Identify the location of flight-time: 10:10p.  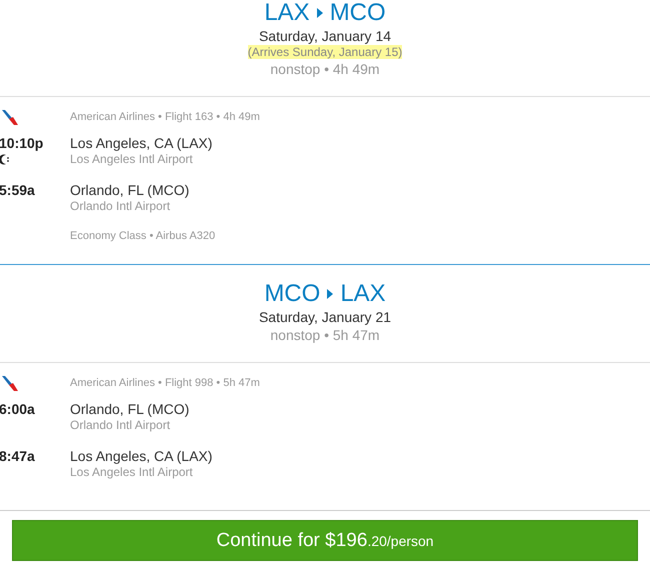
(22, 143).